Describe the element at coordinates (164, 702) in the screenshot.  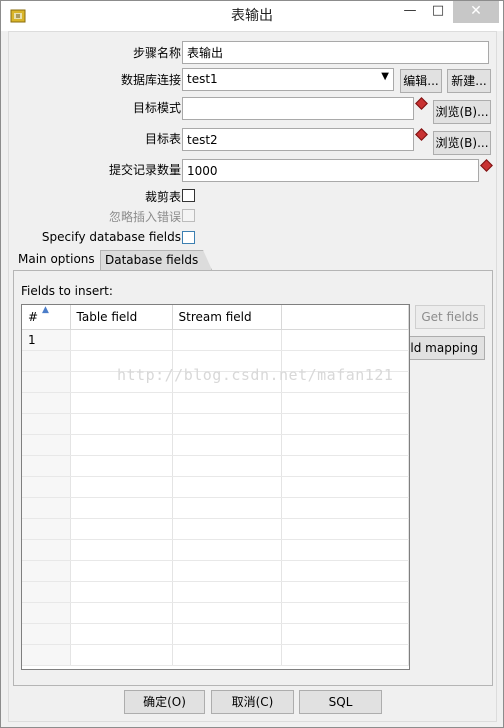
I see `ok-button: 确定(O)` at that location.